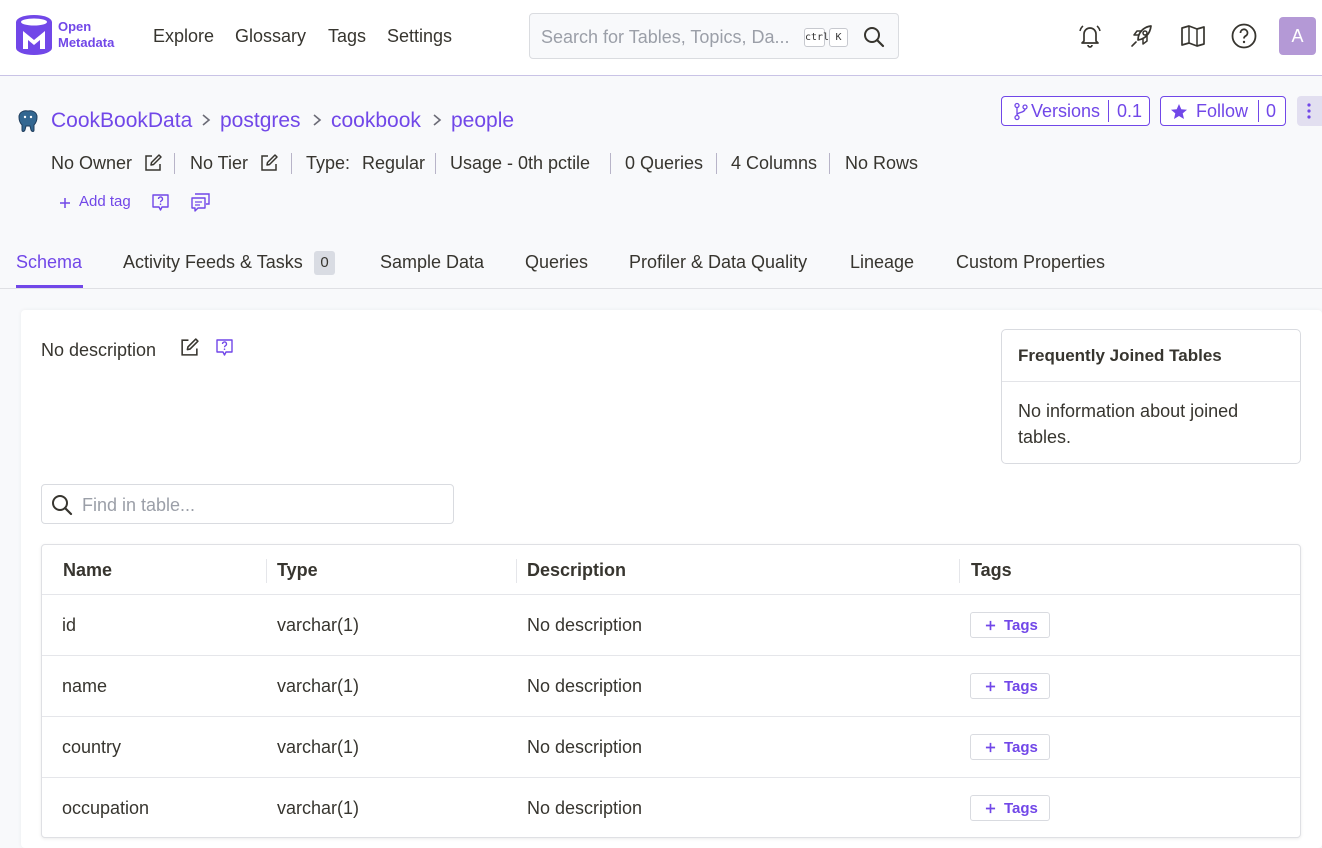  What do you see at coordinates (49, 262) in the screenshot?
I see `tab-schema: Schema` at bounding box center [49, 262].